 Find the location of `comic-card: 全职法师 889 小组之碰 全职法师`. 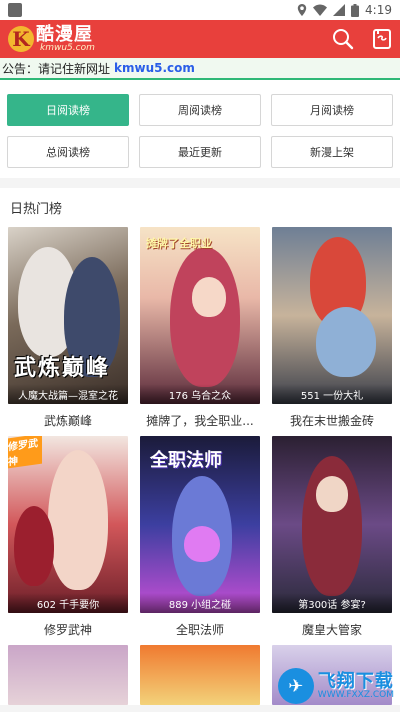

comic-card: 全职法师 889 小组之碰 全职法师 is located at coordinates (200, 540).